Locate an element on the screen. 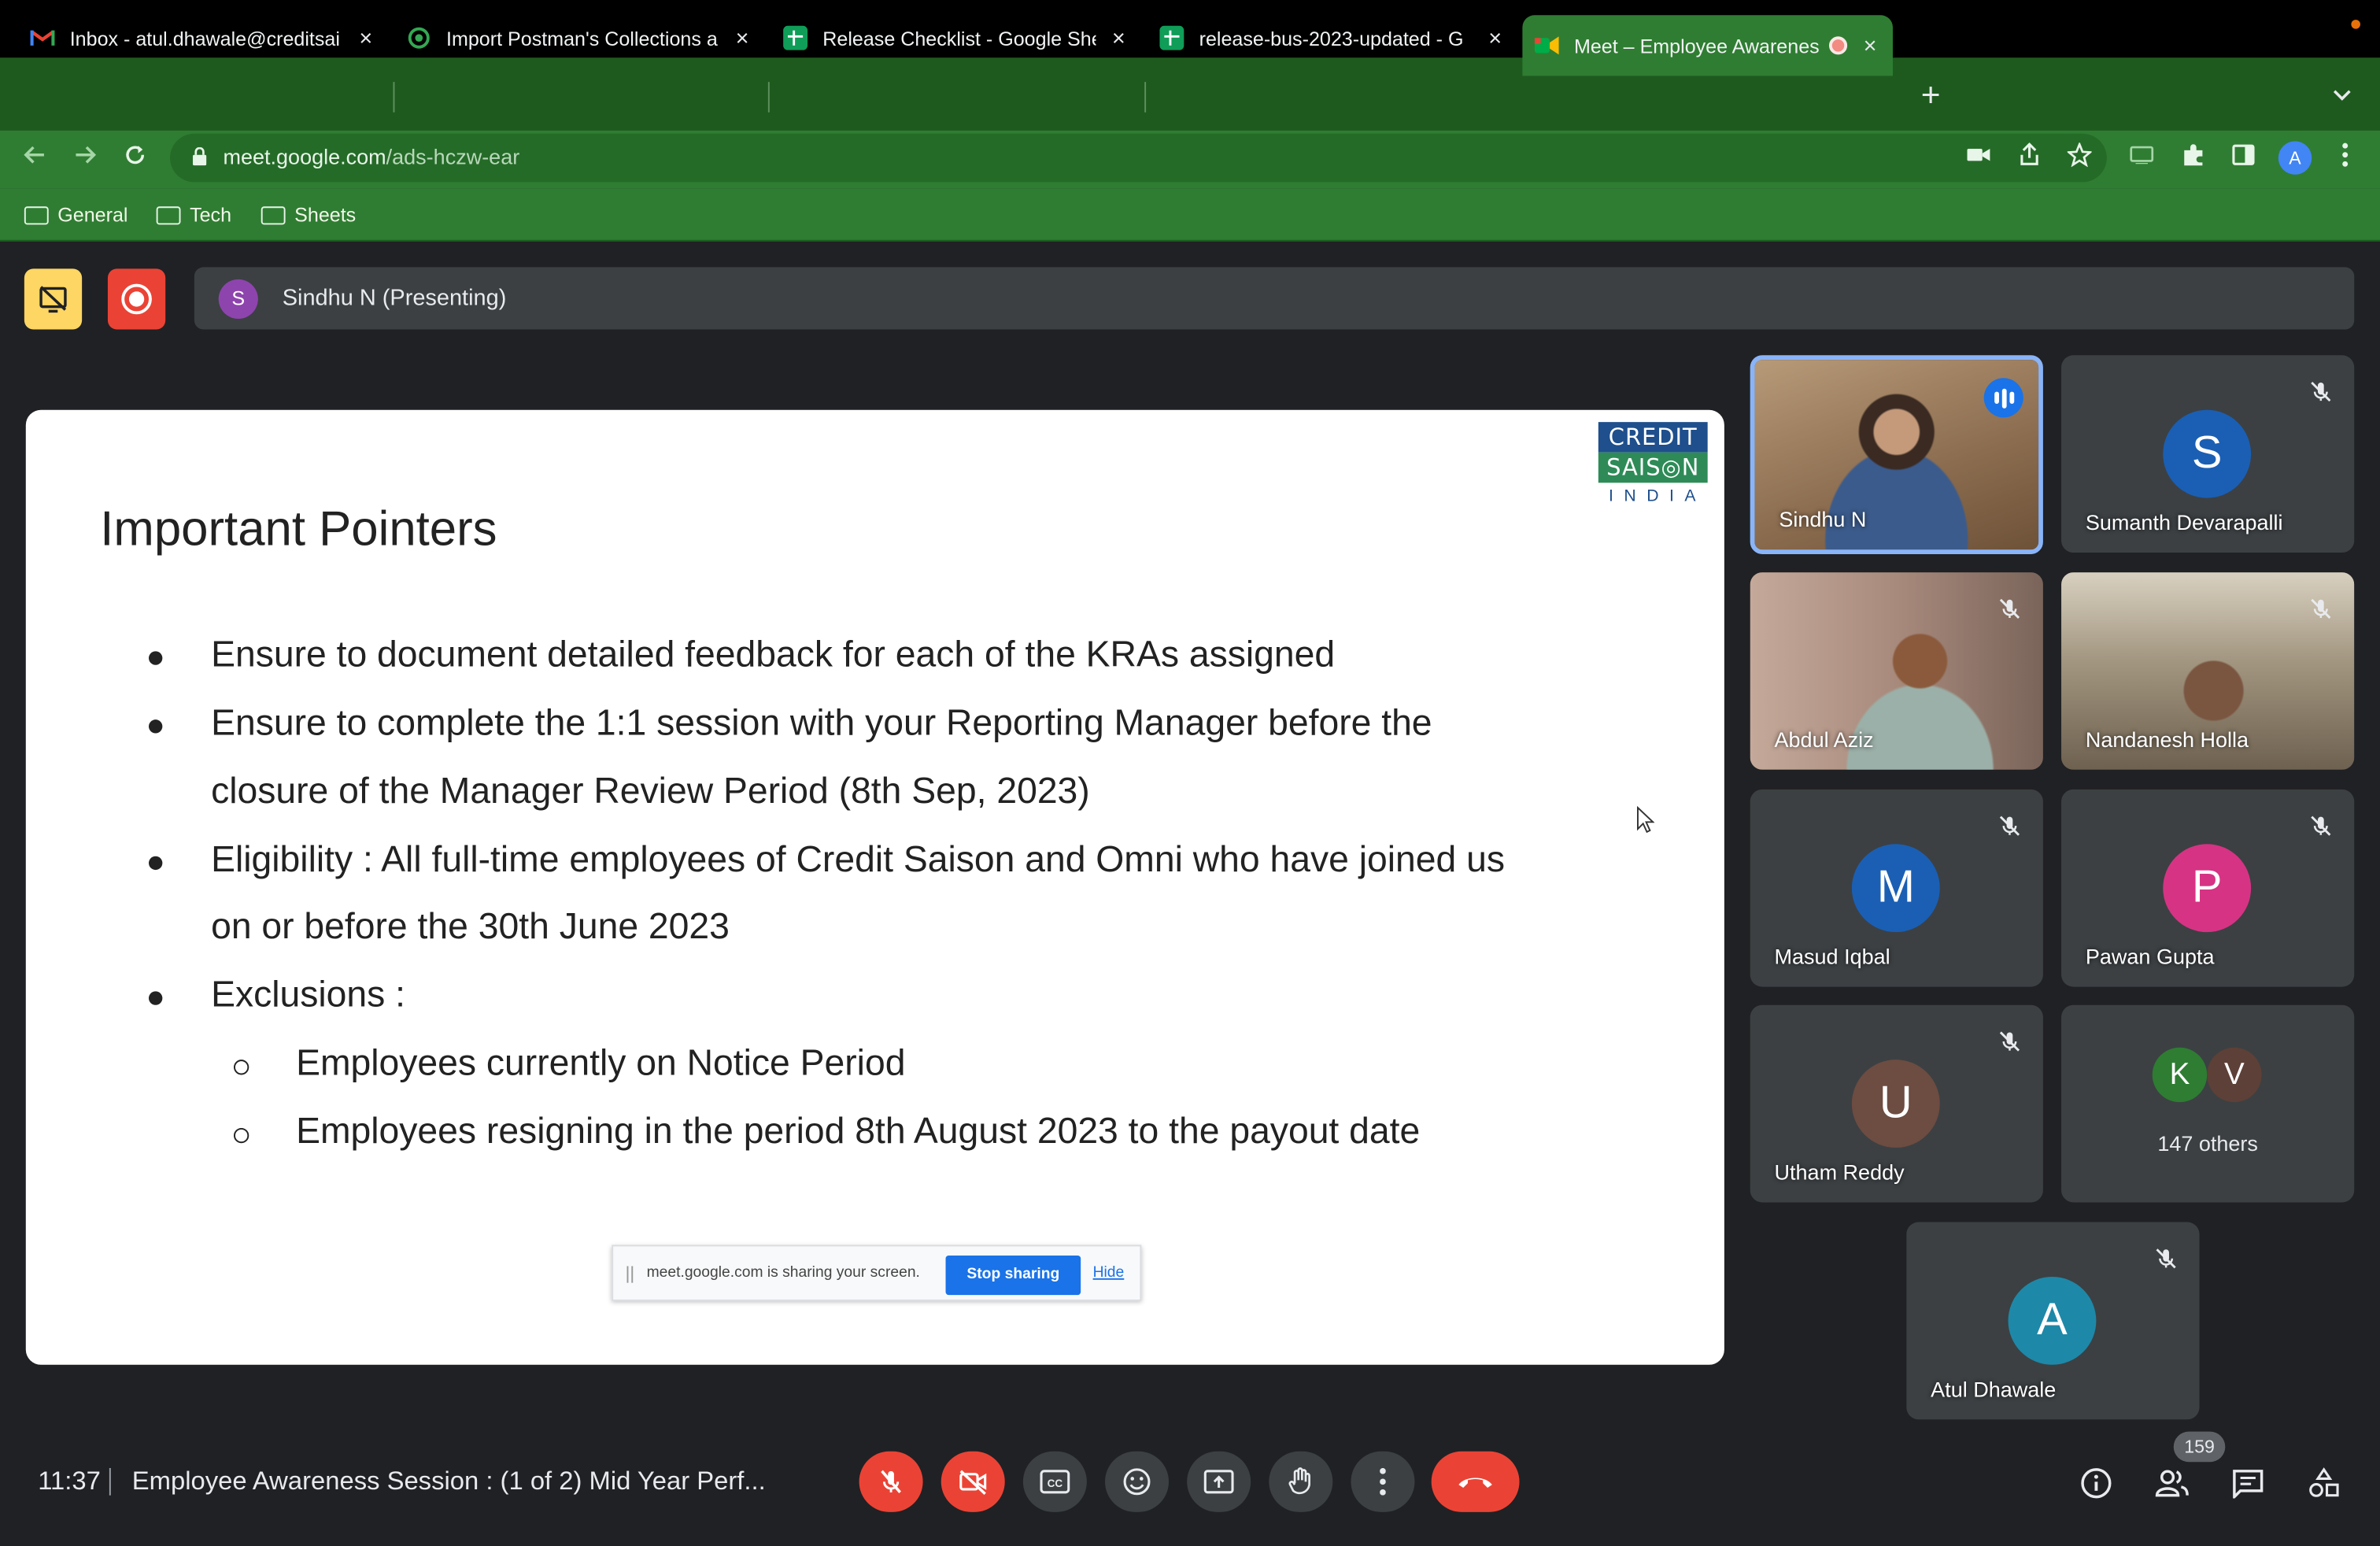  tab-search-chevron-icon is located at coordinates (2342, 94).